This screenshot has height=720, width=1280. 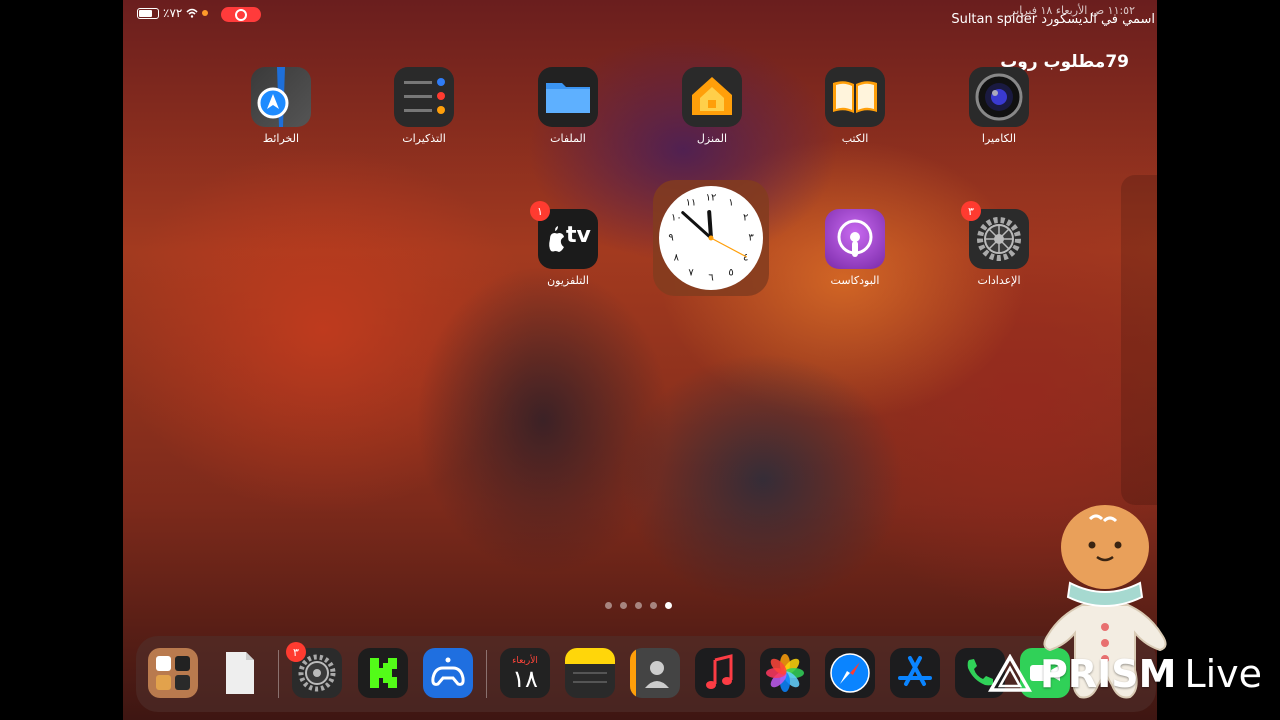 I want to click on music-icon, so click(x=720, y=673).